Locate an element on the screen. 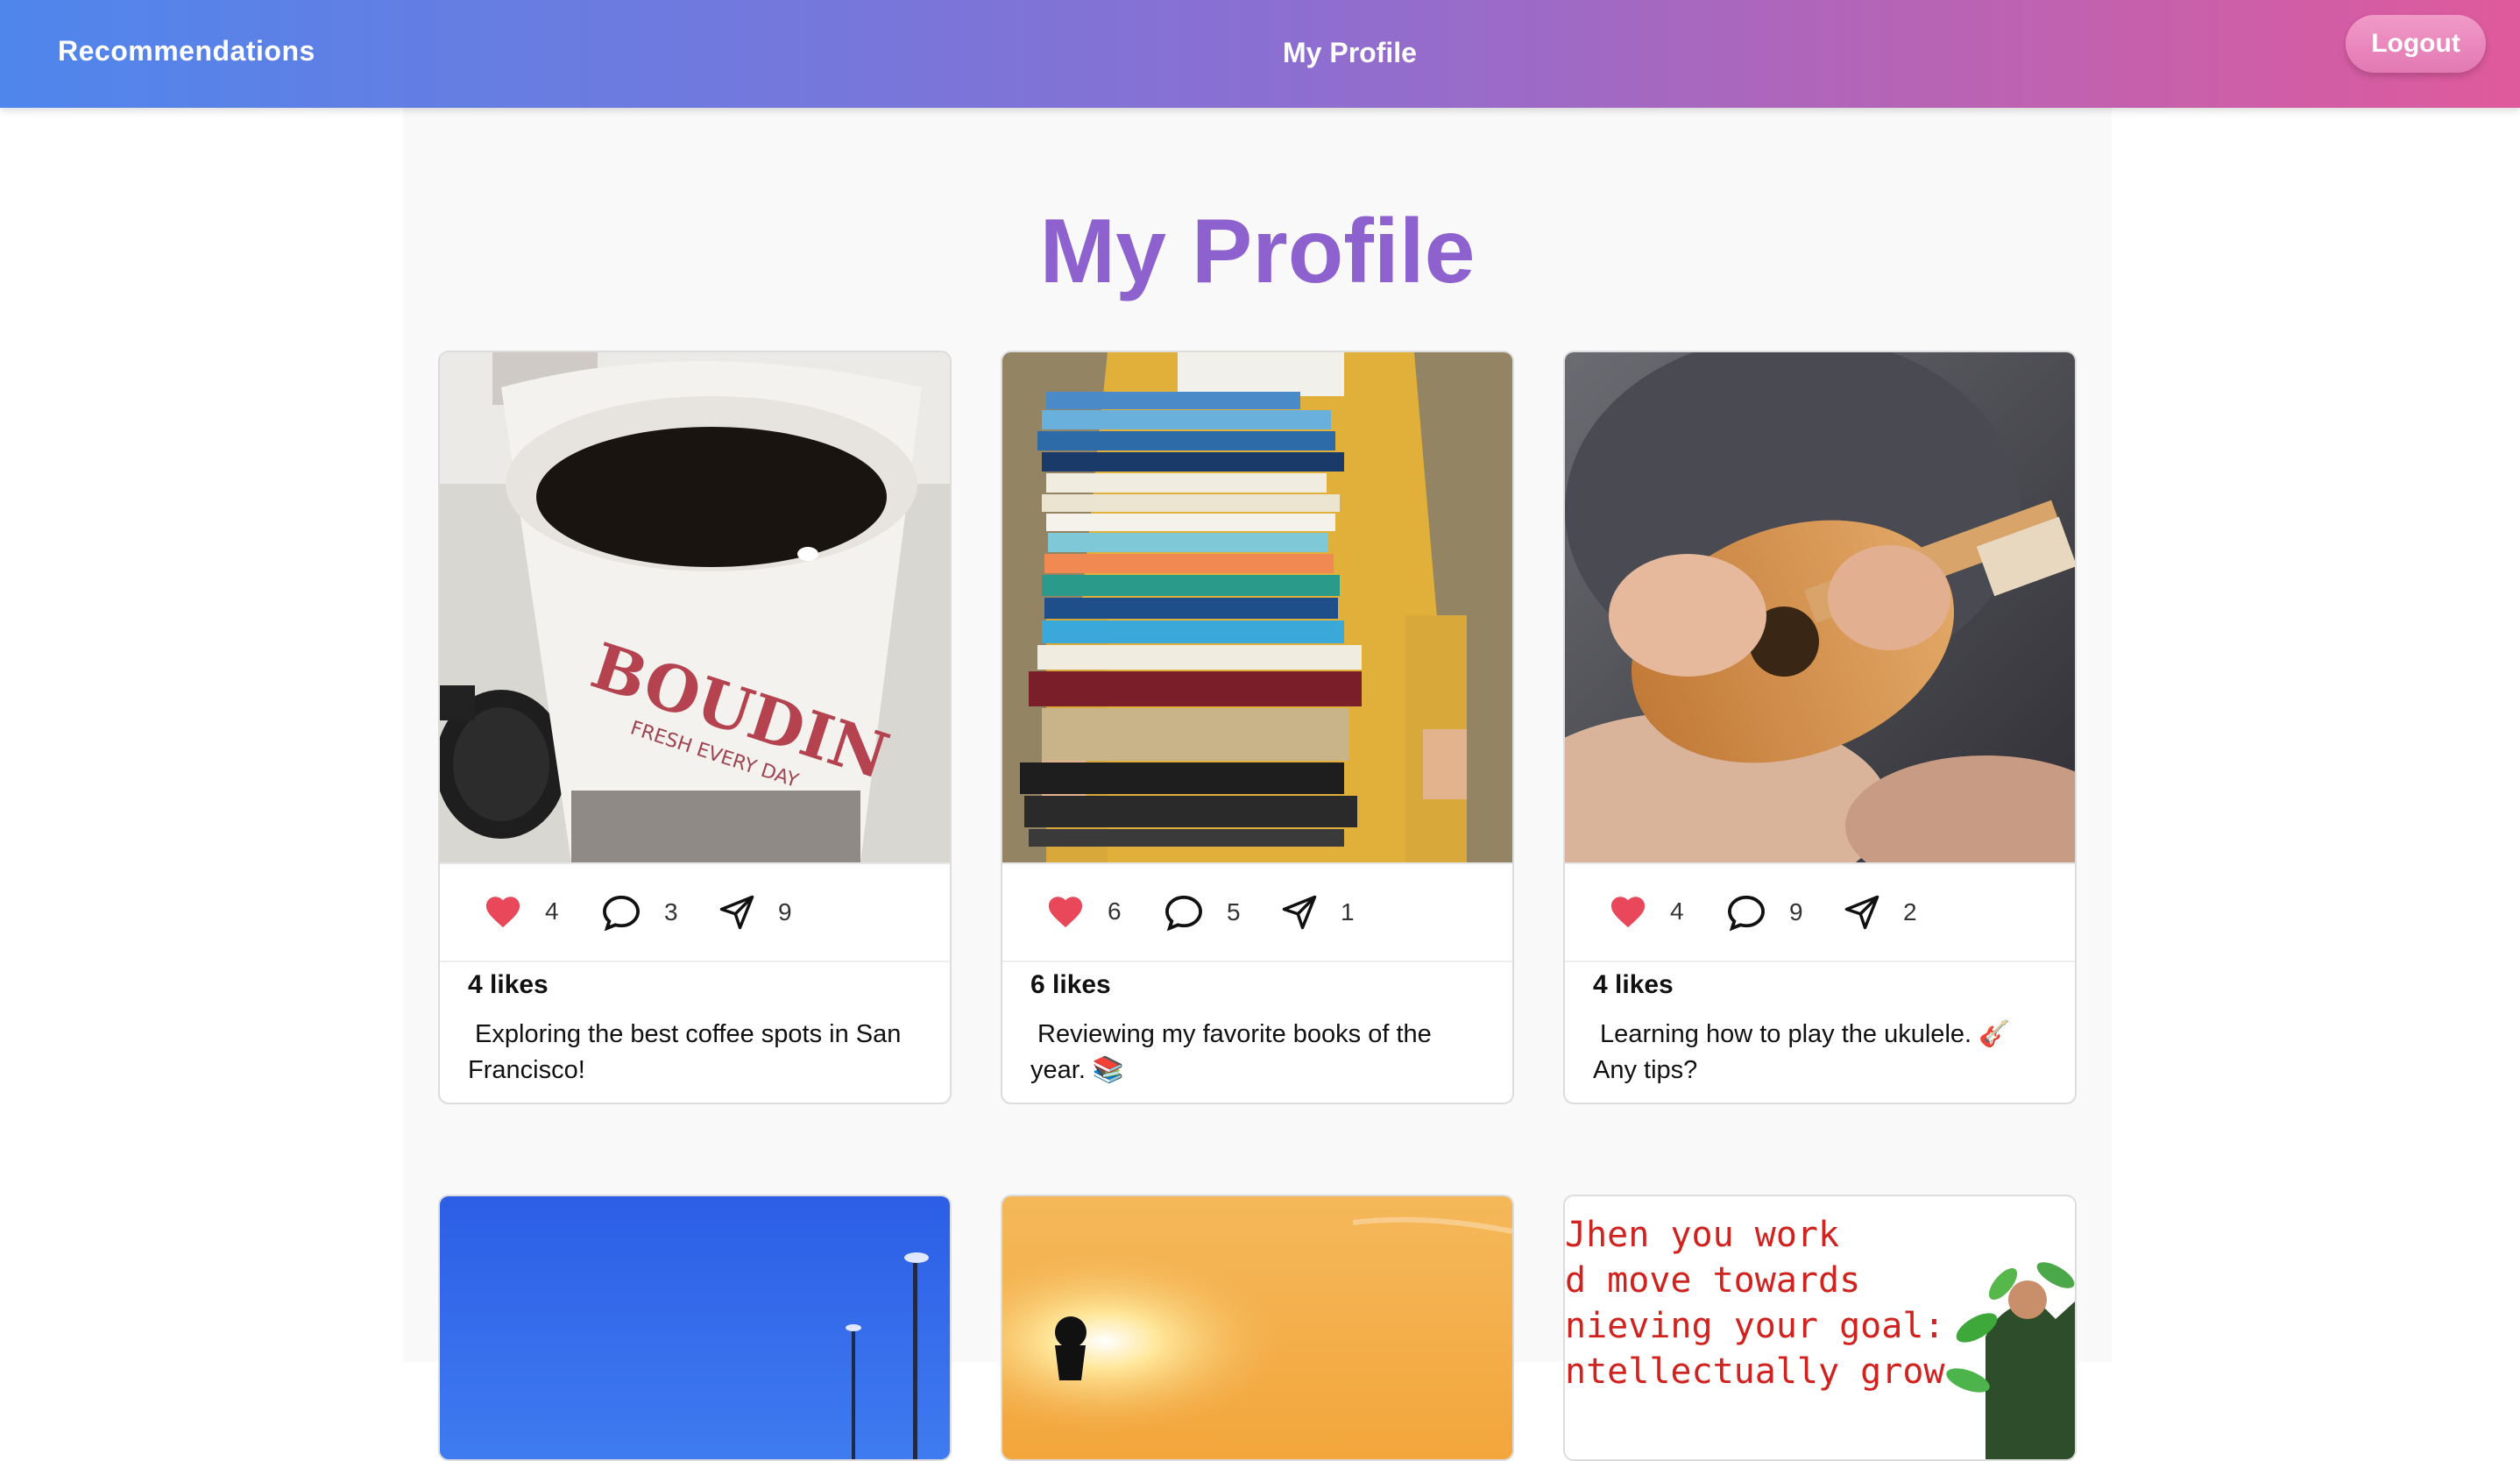  comment-action: 5 is located at coordinates (1202, 913).